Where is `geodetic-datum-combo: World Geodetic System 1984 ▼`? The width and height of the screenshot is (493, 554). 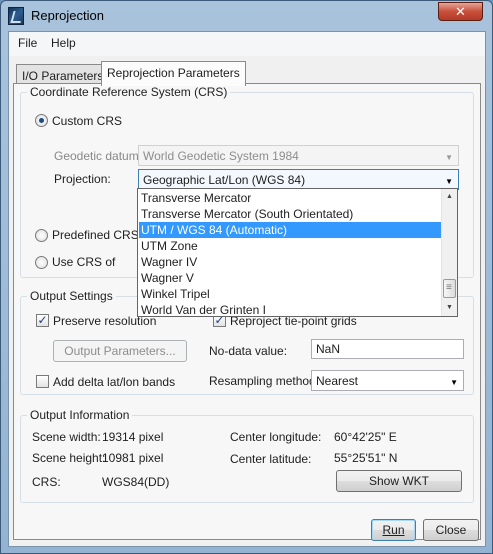
geodetic-datum-combo: World Geodetic System 1984 ▼ is located at coordinates (298, 155).